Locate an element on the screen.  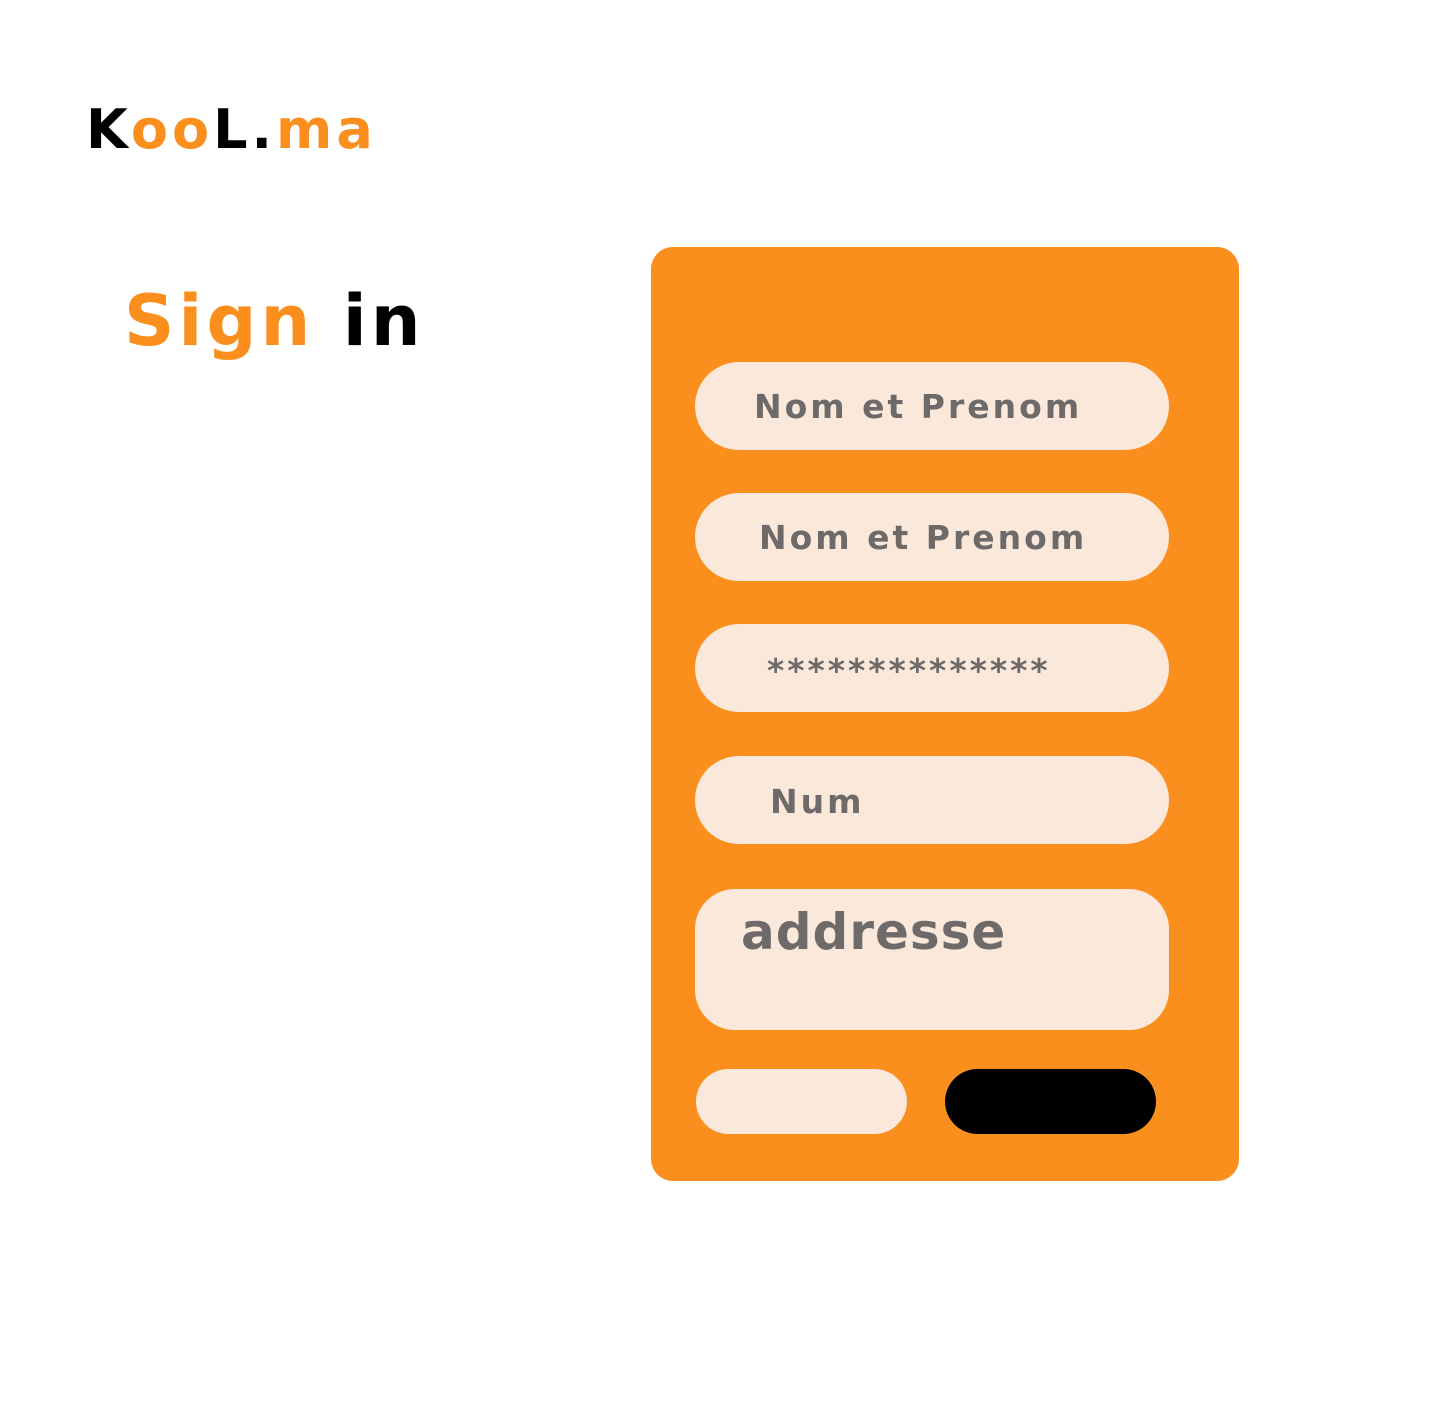
page-title: Sign in is located at coordinates (274, 321).